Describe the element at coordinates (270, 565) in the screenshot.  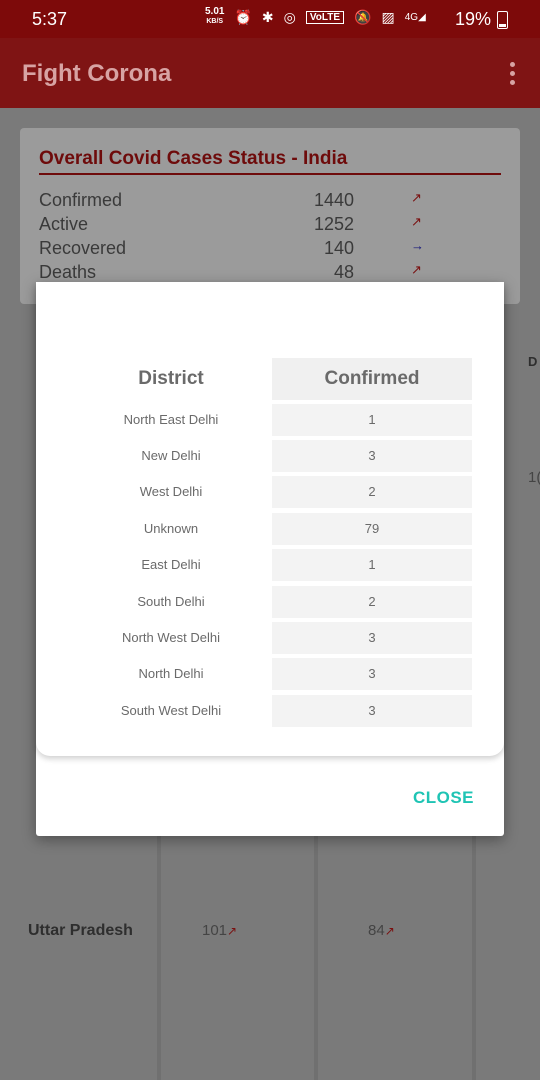
I see `table-row: East Delhi 1` at that location.